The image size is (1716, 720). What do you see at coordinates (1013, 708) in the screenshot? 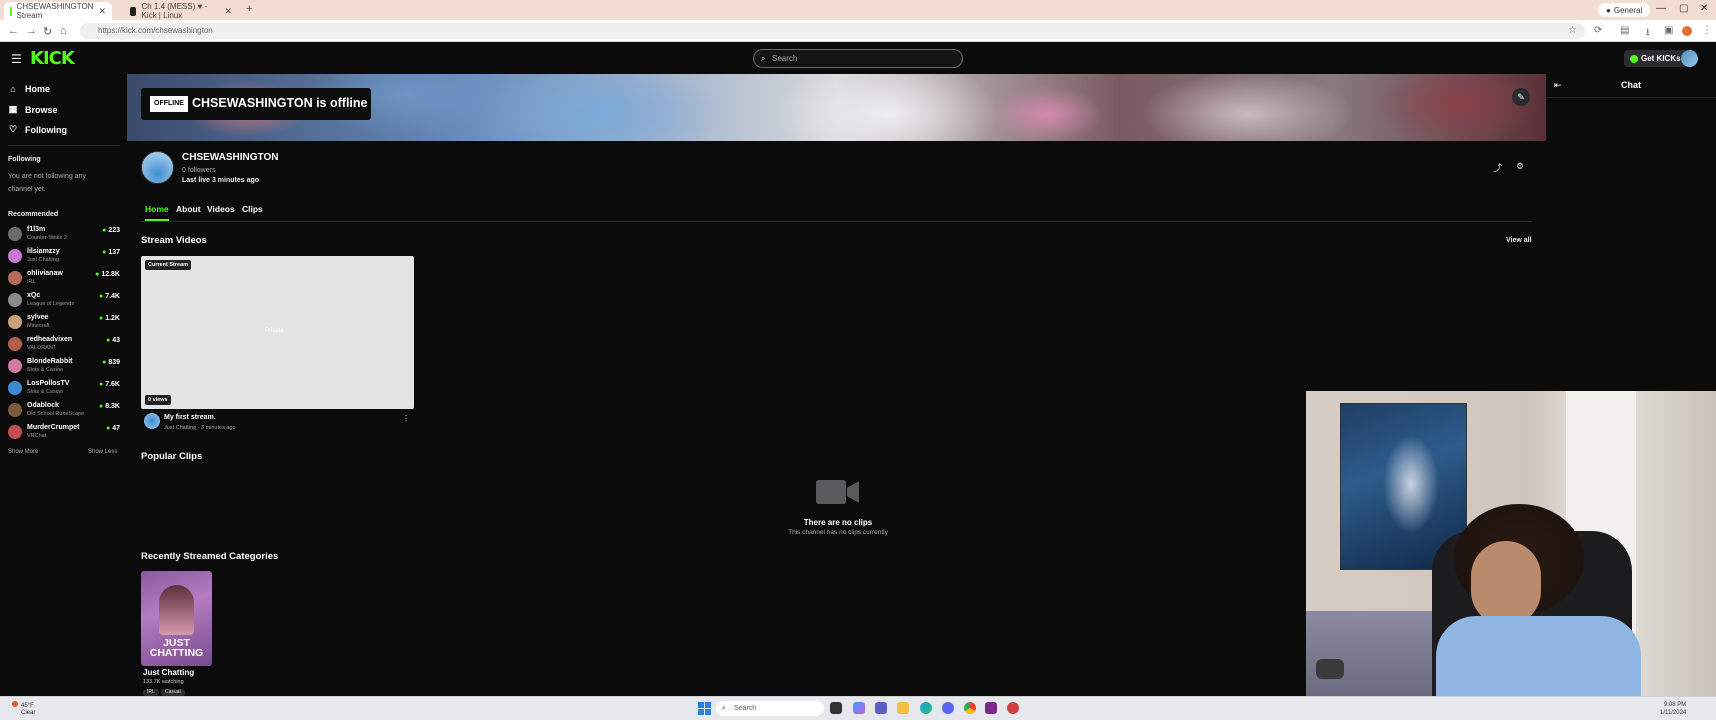
I see `app-icon` at bounding box center [1013, 708].